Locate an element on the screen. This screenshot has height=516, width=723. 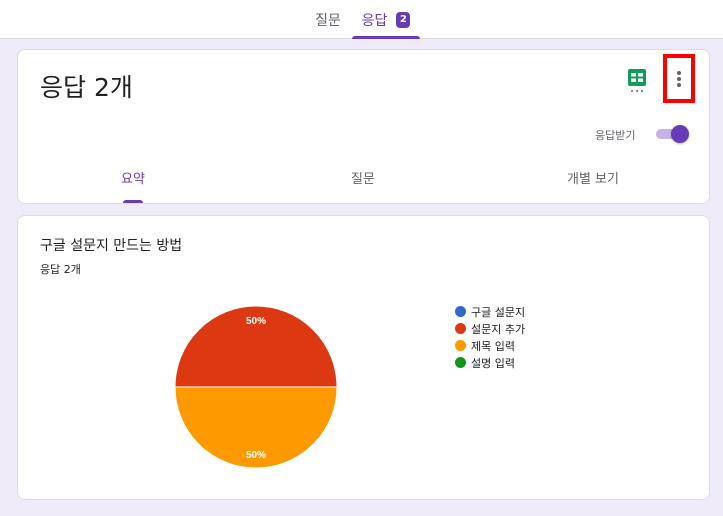
question-response-count: 응답 2개 is located at coordinates (60, 269).